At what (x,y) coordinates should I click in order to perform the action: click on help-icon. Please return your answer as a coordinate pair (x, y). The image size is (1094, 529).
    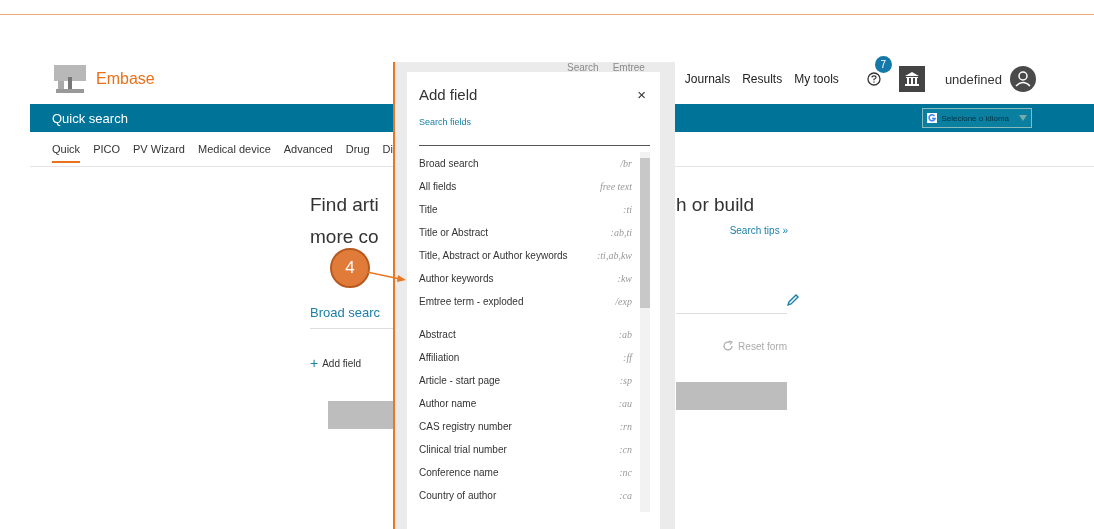
    Looking at the image, I should click on (873, 79).